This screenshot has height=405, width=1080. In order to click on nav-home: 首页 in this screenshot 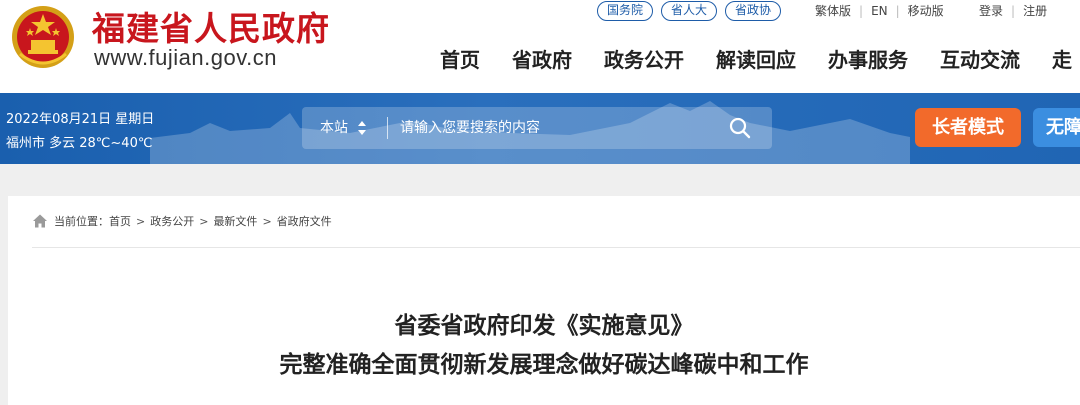, I will do `click(460, 58)`.